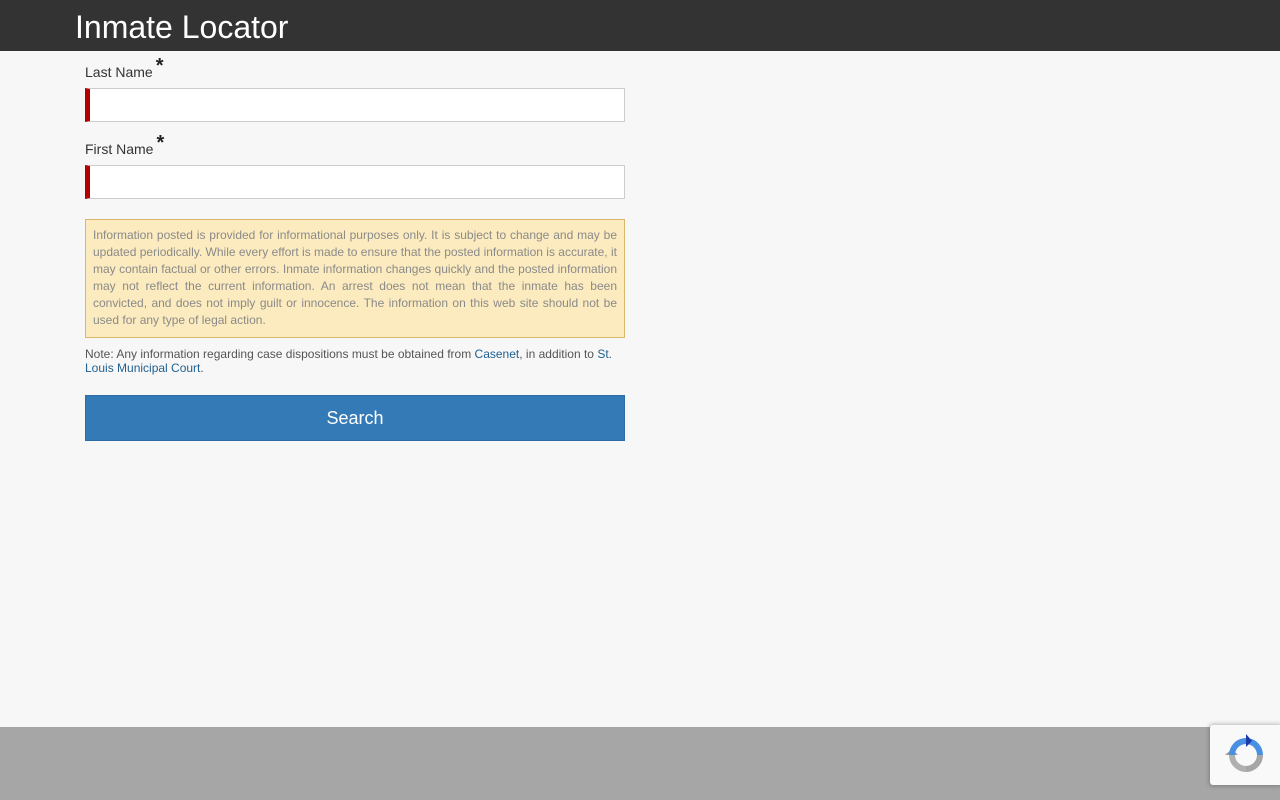  I want to click on note-suffix: ., so click(202, 368).